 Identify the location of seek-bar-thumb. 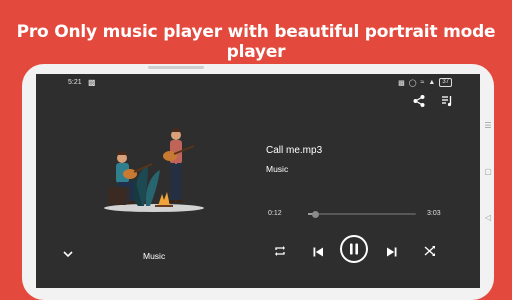
(315, 214).